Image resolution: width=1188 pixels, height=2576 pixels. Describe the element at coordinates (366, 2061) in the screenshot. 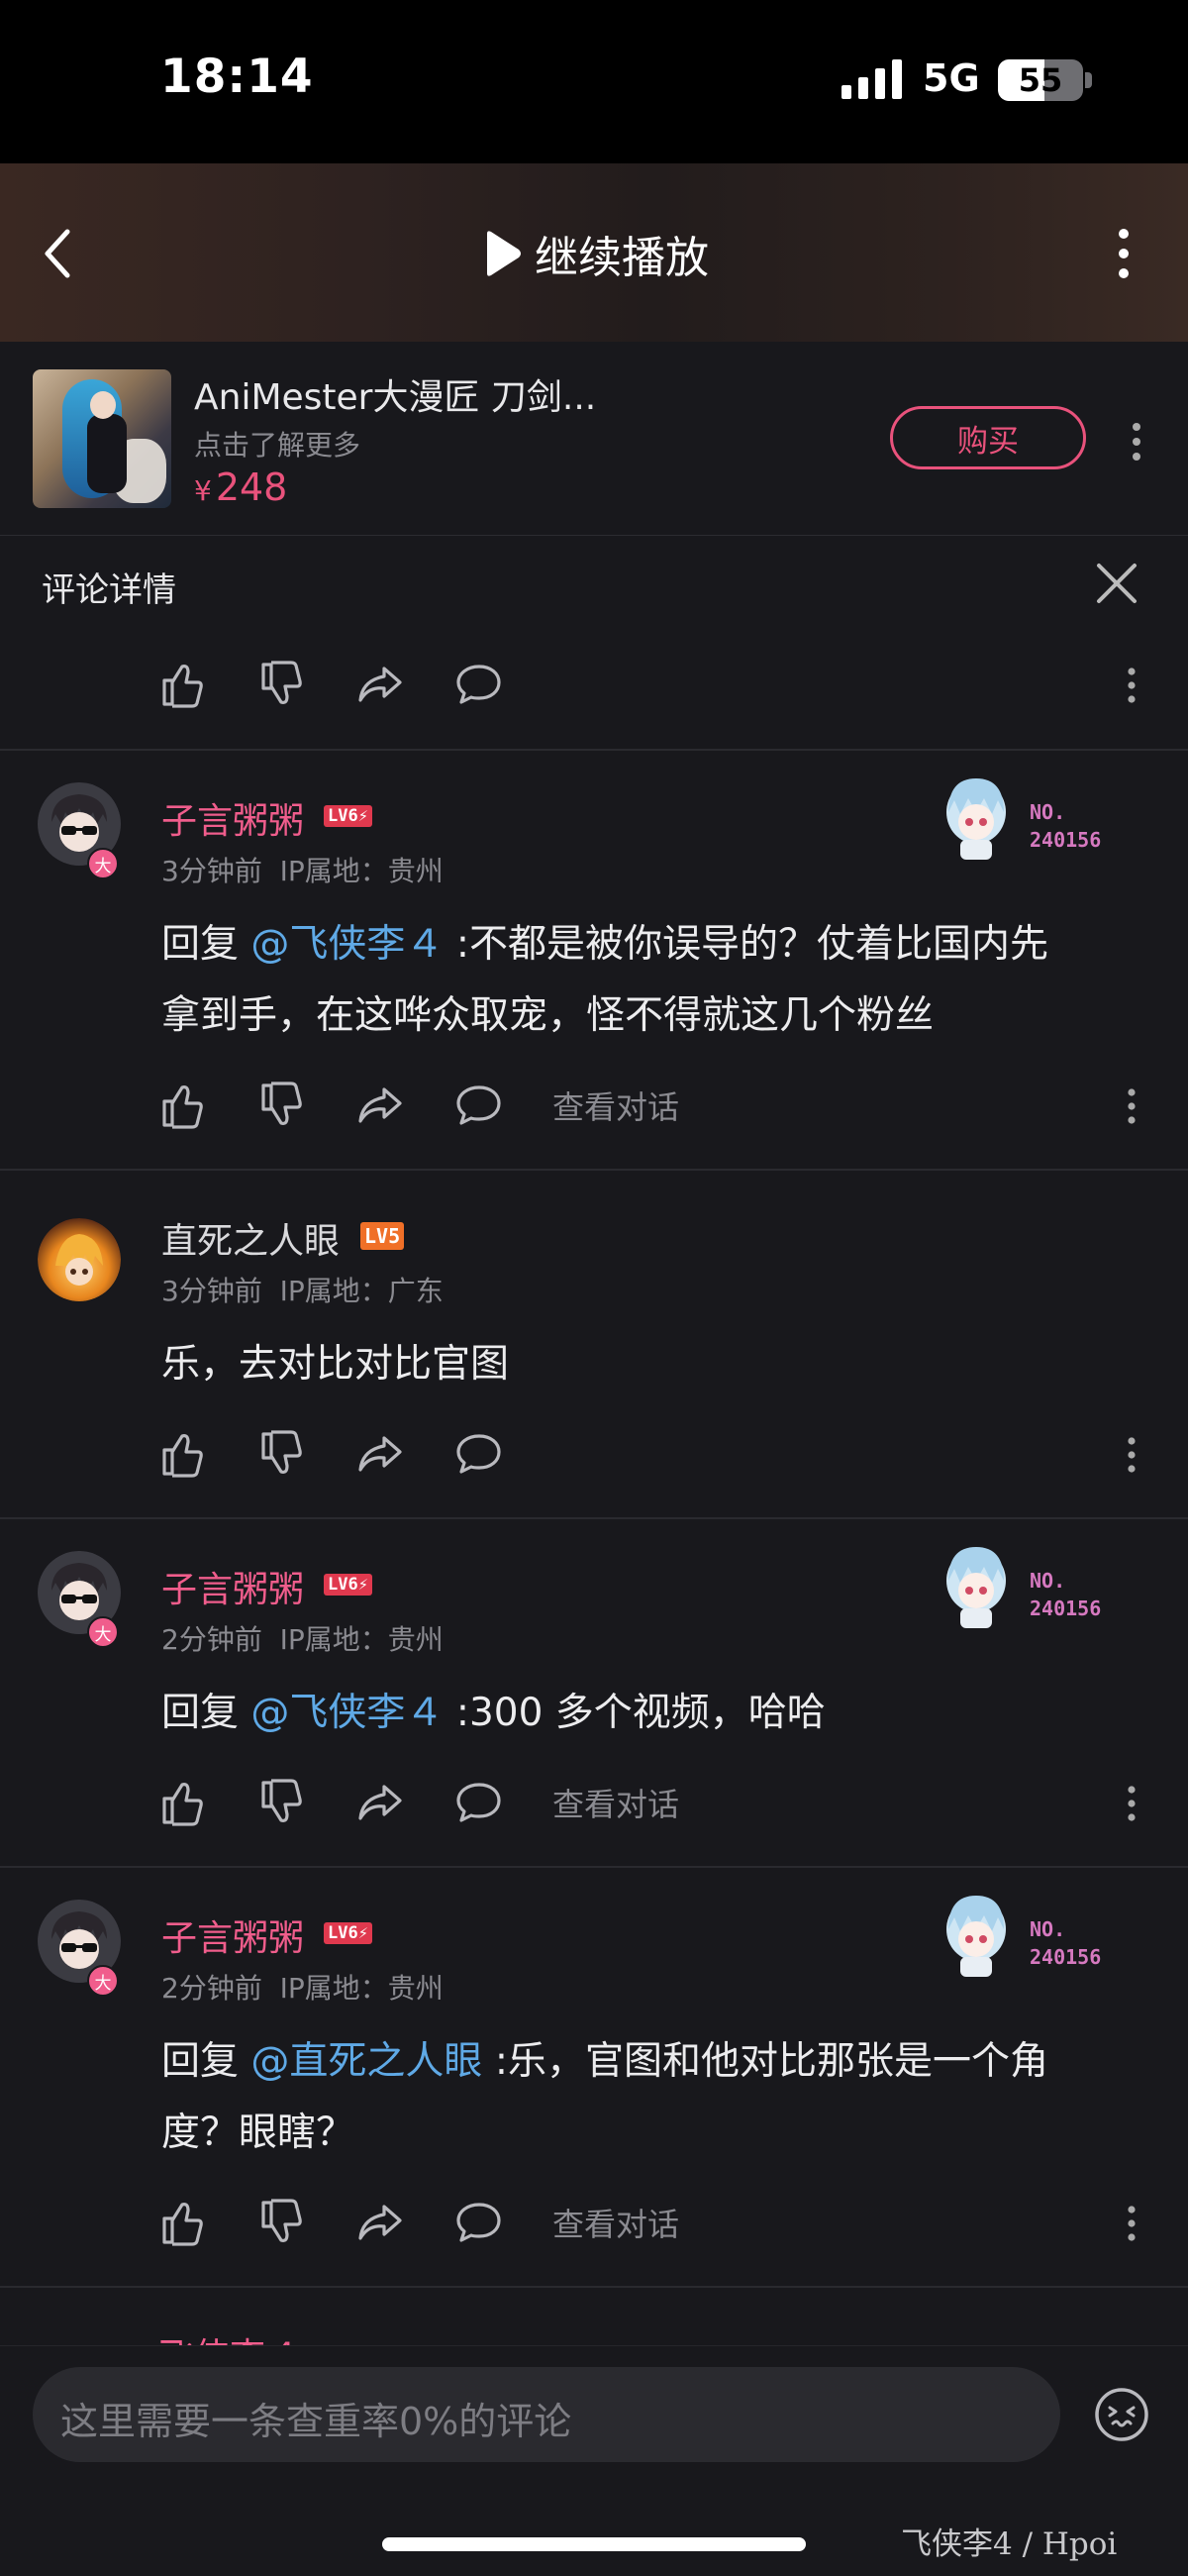

I see `mention-link: @直死之人眼` at that location.